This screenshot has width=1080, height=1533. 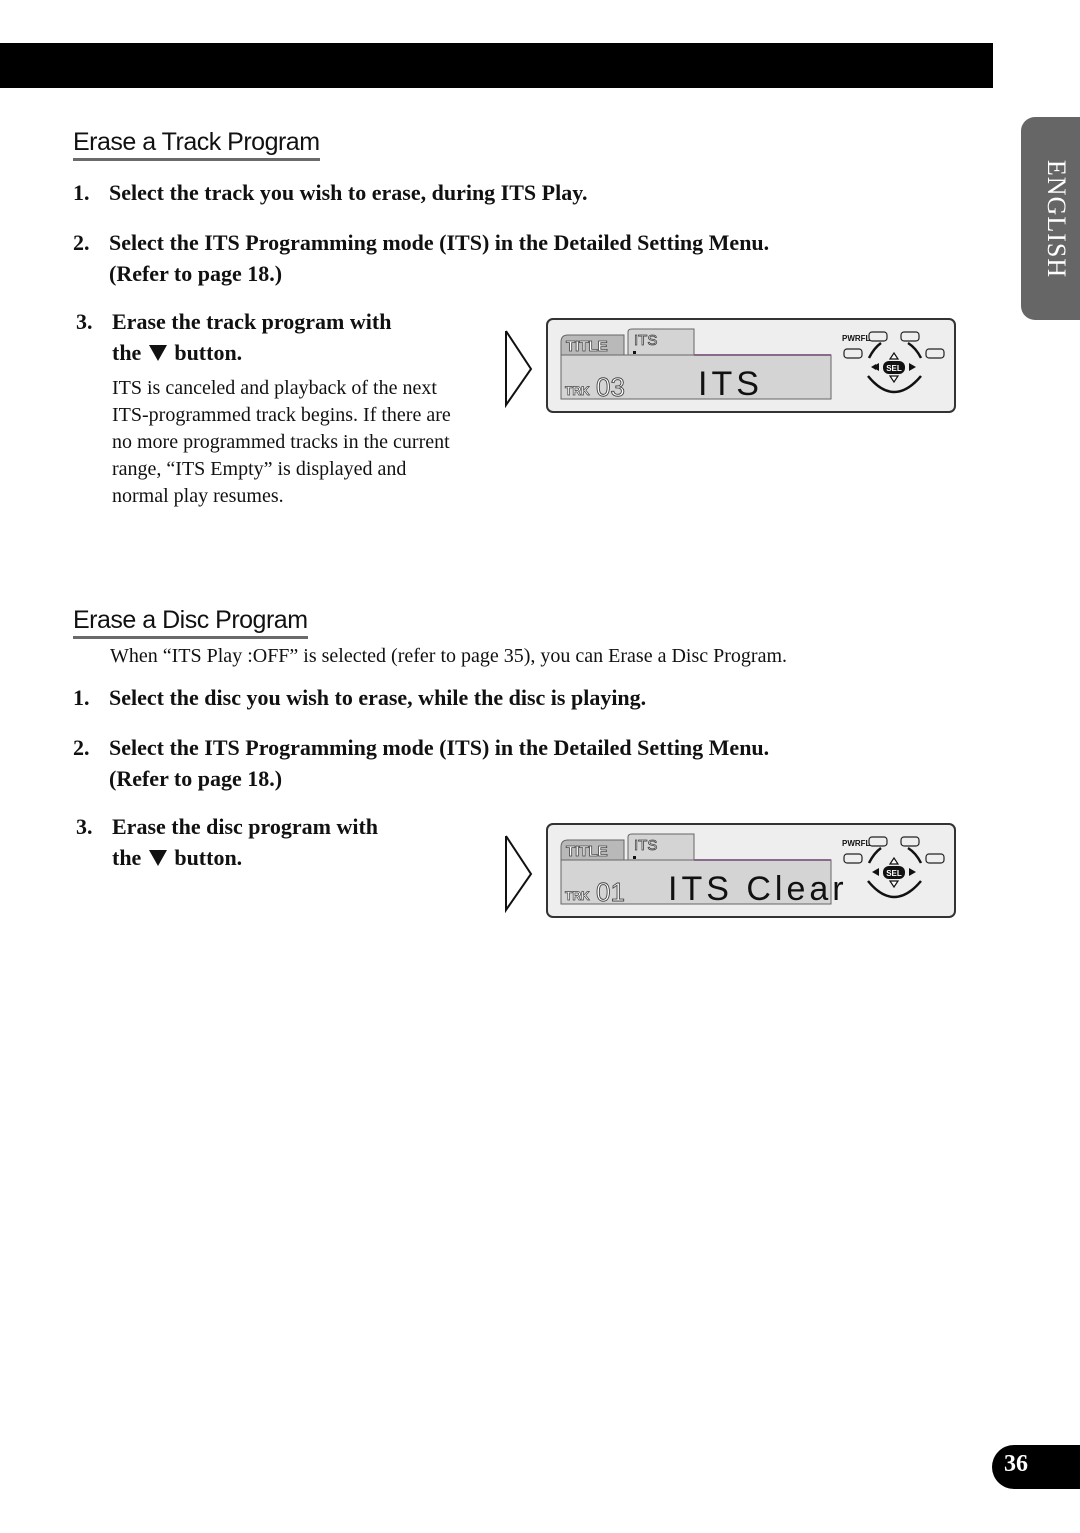 I want to click on language-tab: ENGLISH, so click(x=1050, y=218).